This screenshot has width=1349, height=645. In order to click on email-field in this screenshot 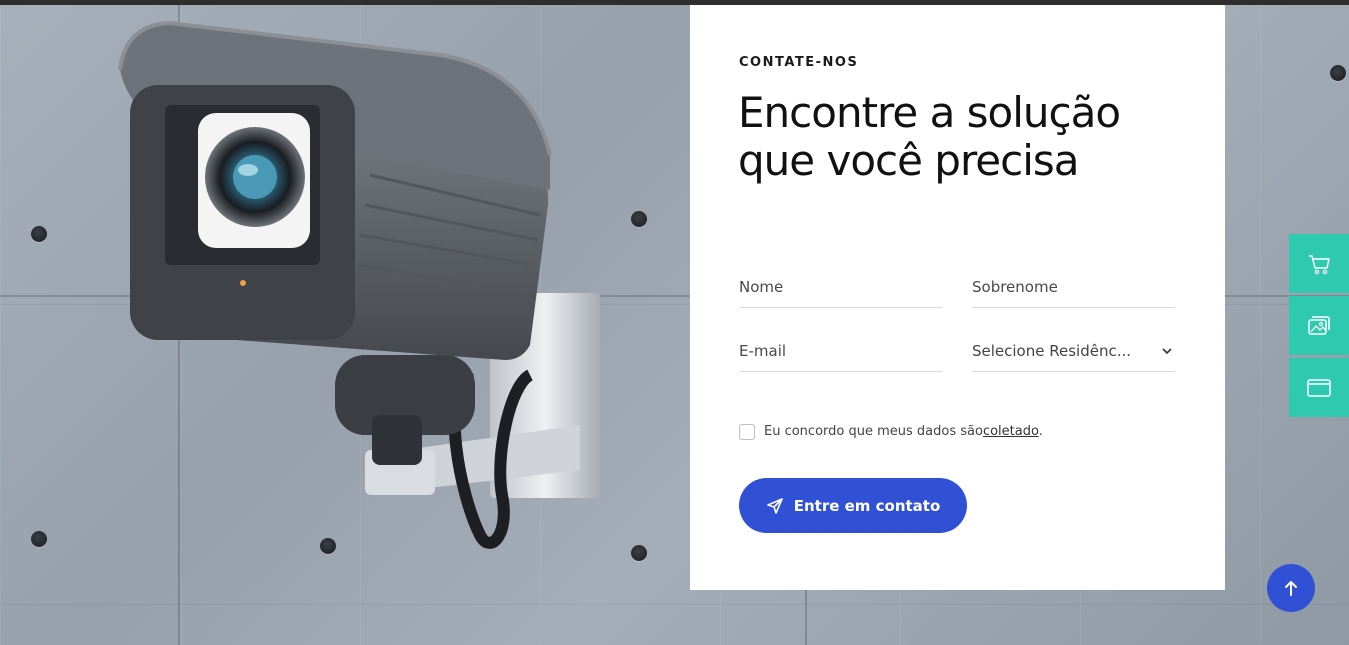, I will do `click(840, 351)`.